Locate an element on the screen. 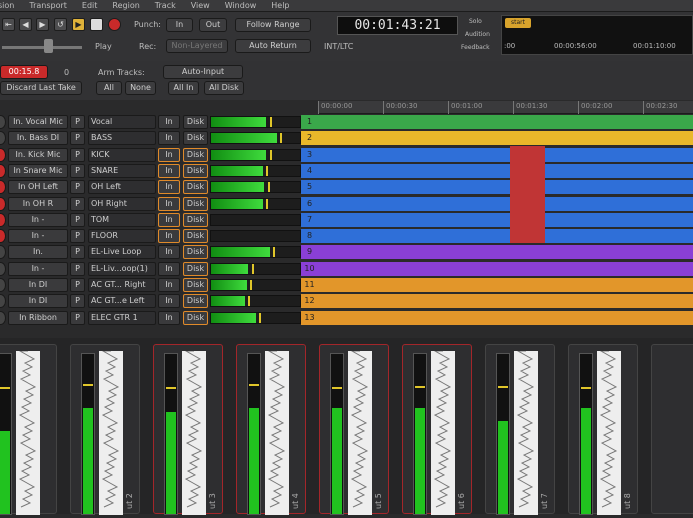 Image resolution: width=693 pixels, height=518 pixels. mixer-strip: ut 5 is located at coordinates (354, 429).